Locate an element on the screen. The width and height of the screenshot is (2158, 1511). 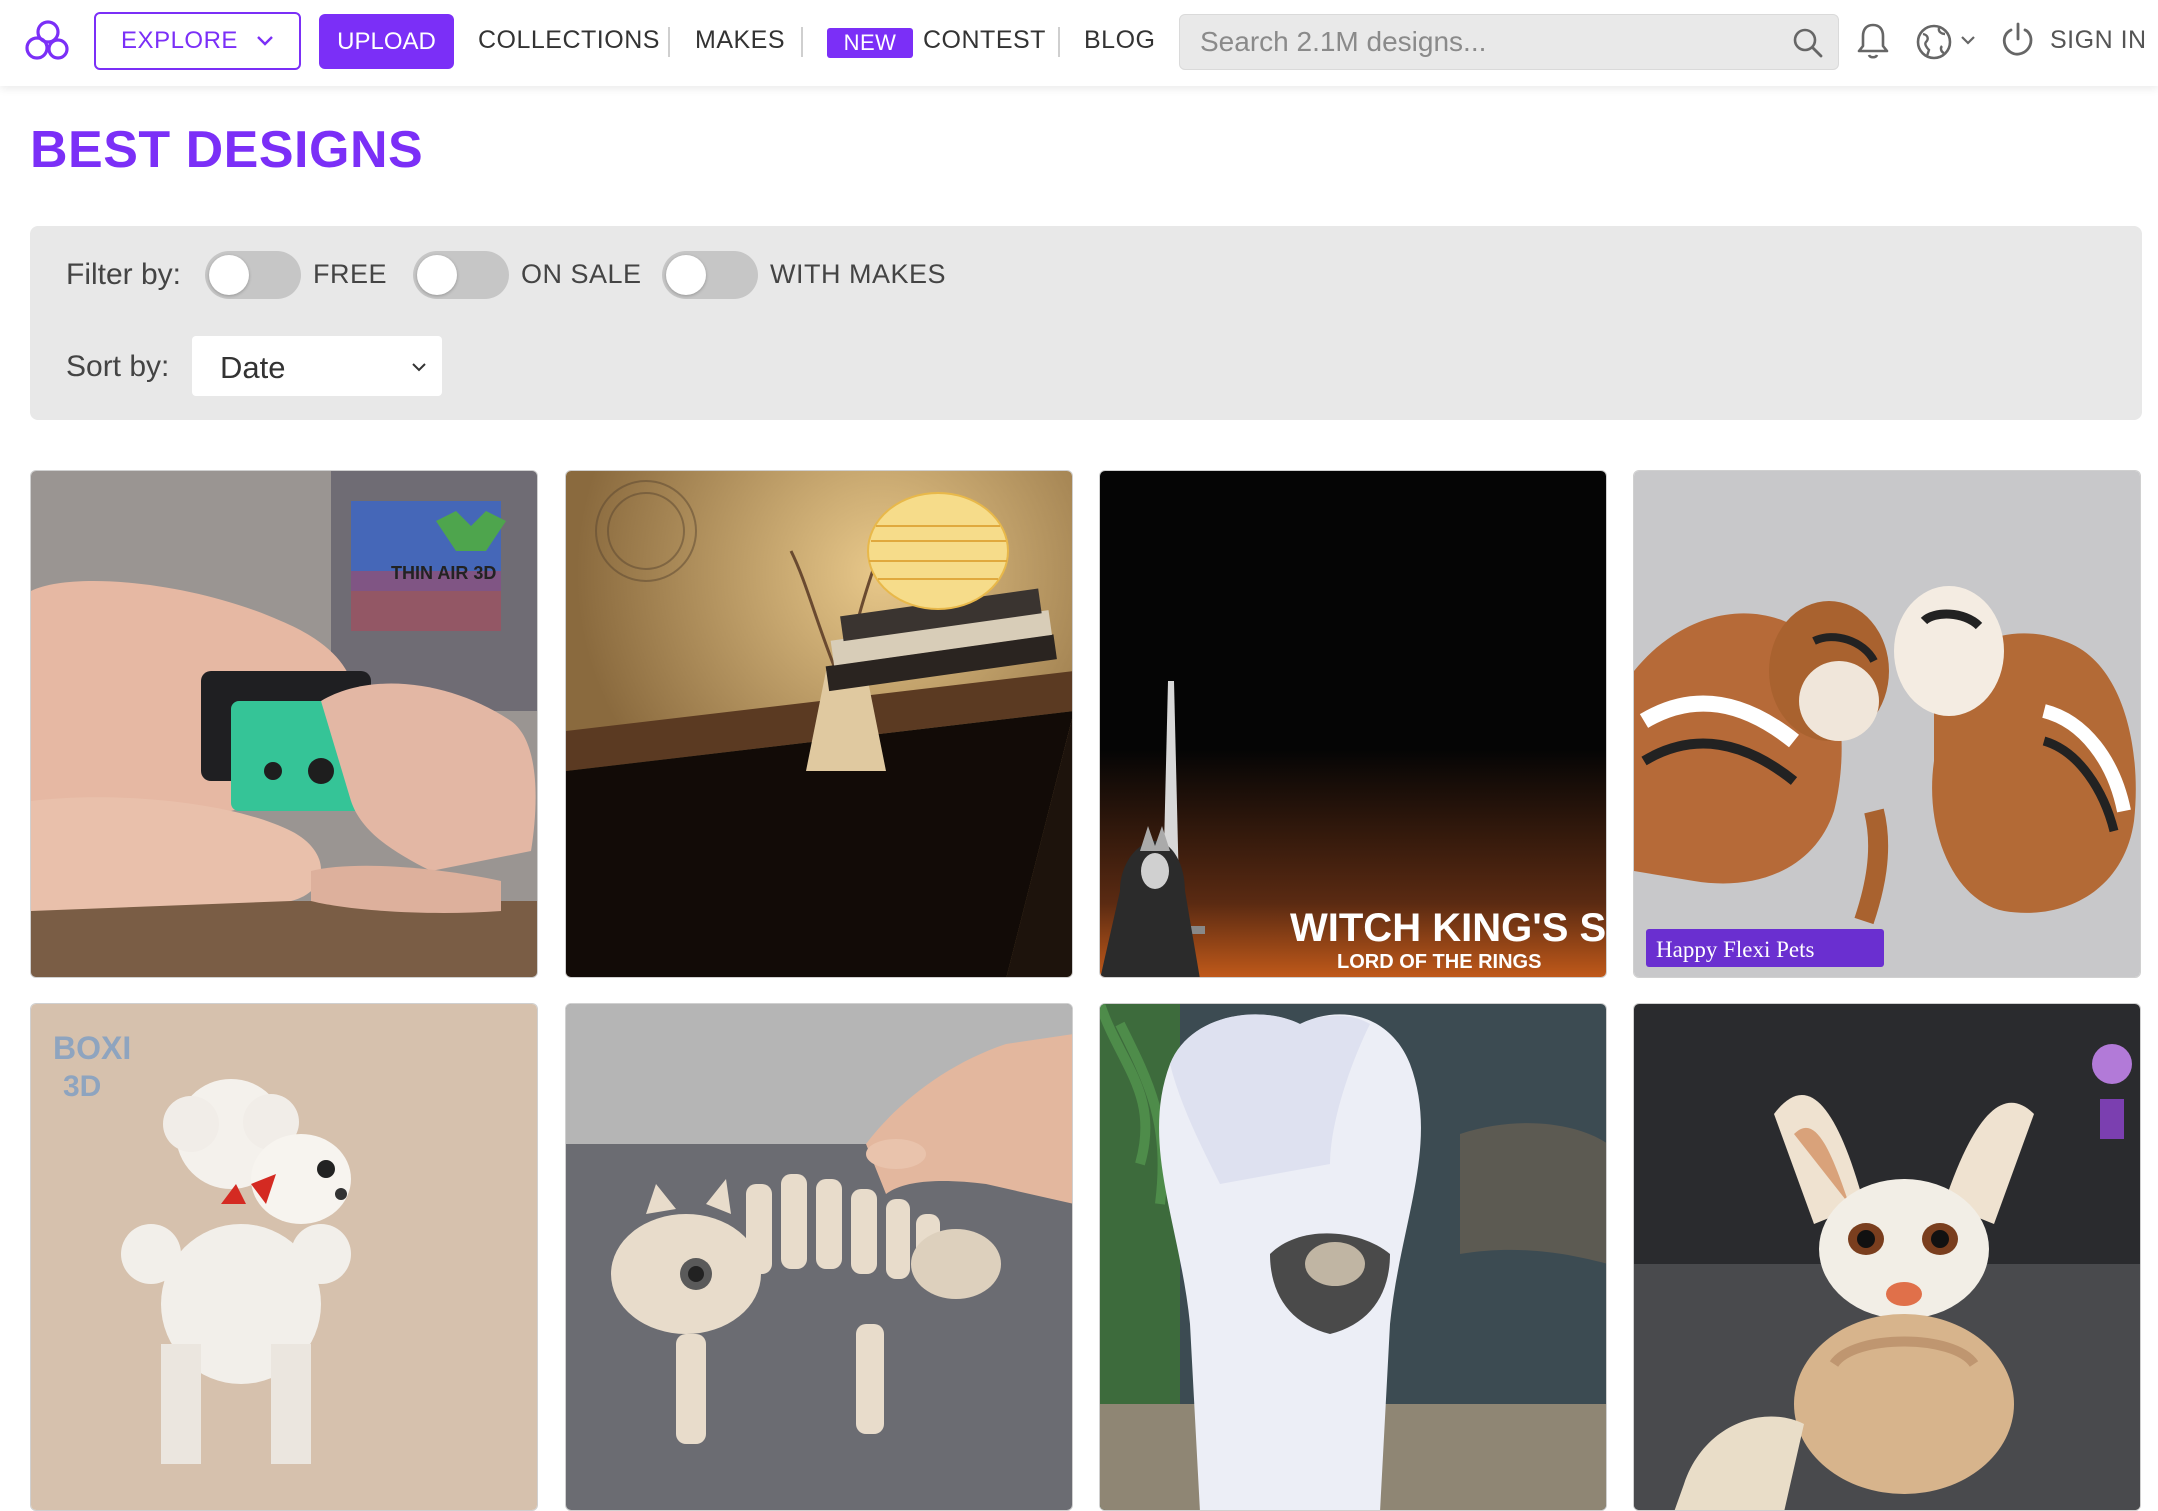
flexi-chipmunks-thumbnail: Happy Flexi Pets is located at coordinates (1887, 724).